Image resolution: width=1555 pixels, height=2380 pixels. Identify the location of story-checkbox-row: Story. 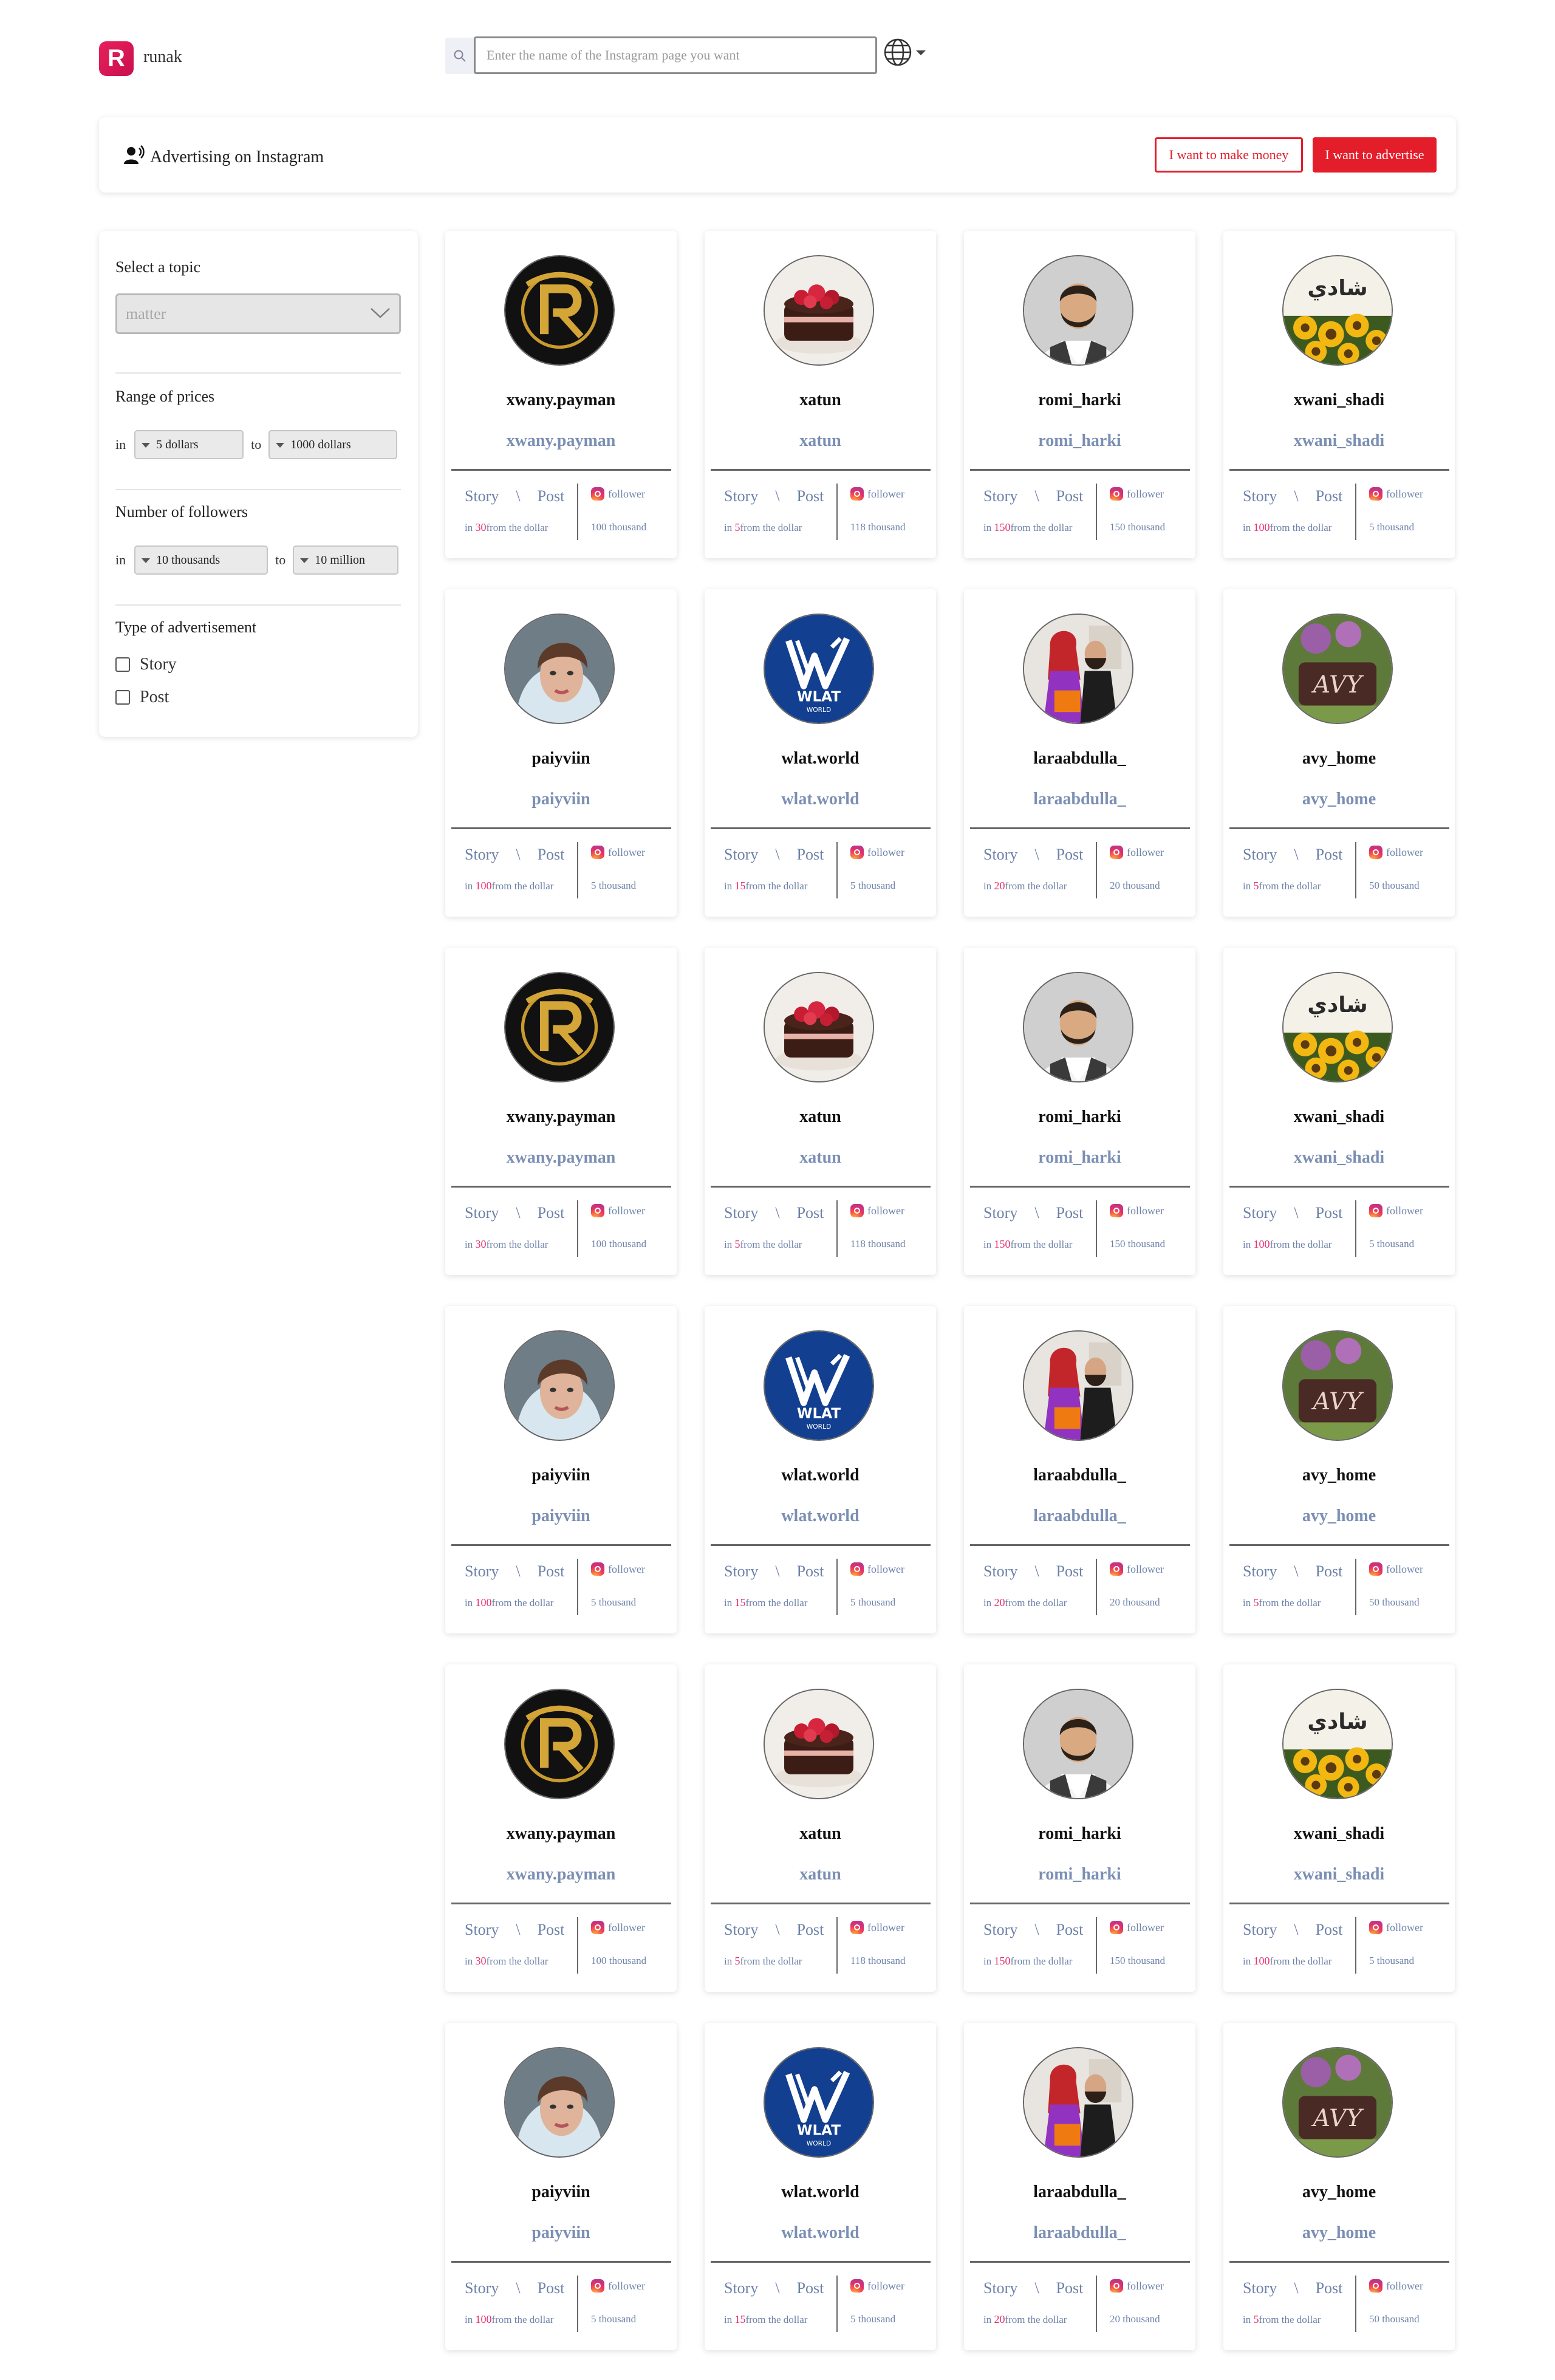
(146, 664).